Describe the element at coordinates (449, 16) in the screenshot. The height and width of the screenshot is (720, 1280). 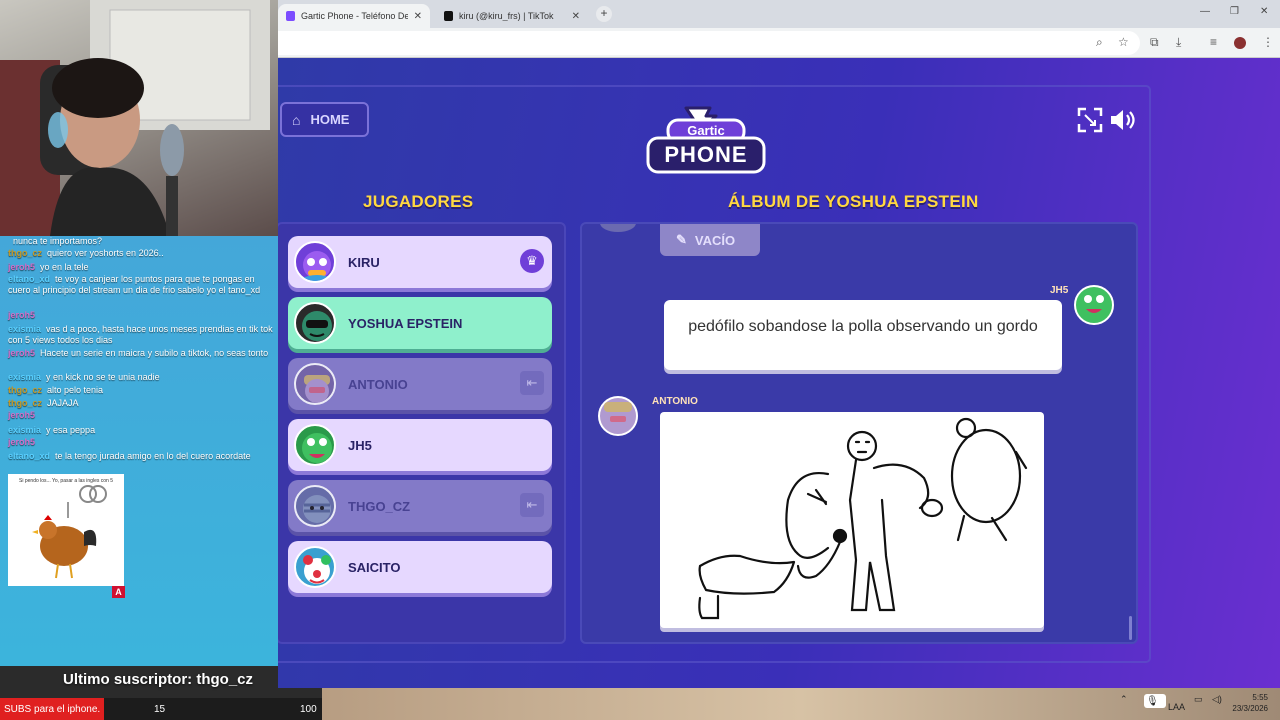
I see `tiktok-favicon-icon` at that location.